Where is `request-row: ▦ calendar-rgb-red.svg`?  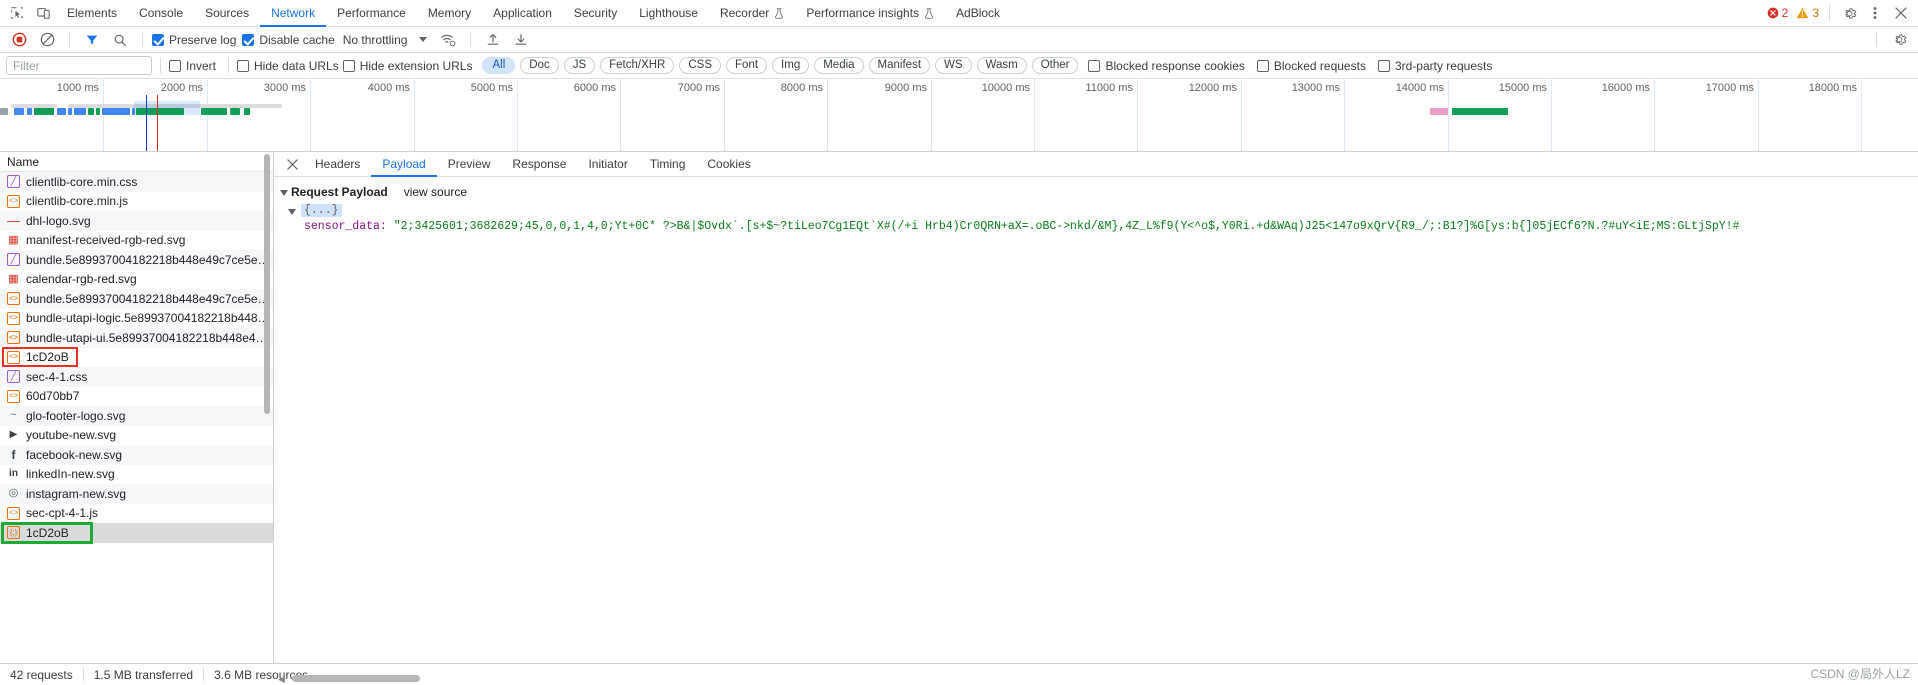
request-row: ▦ calendar-rgb-red.svg is located at coordinates (136, 280).